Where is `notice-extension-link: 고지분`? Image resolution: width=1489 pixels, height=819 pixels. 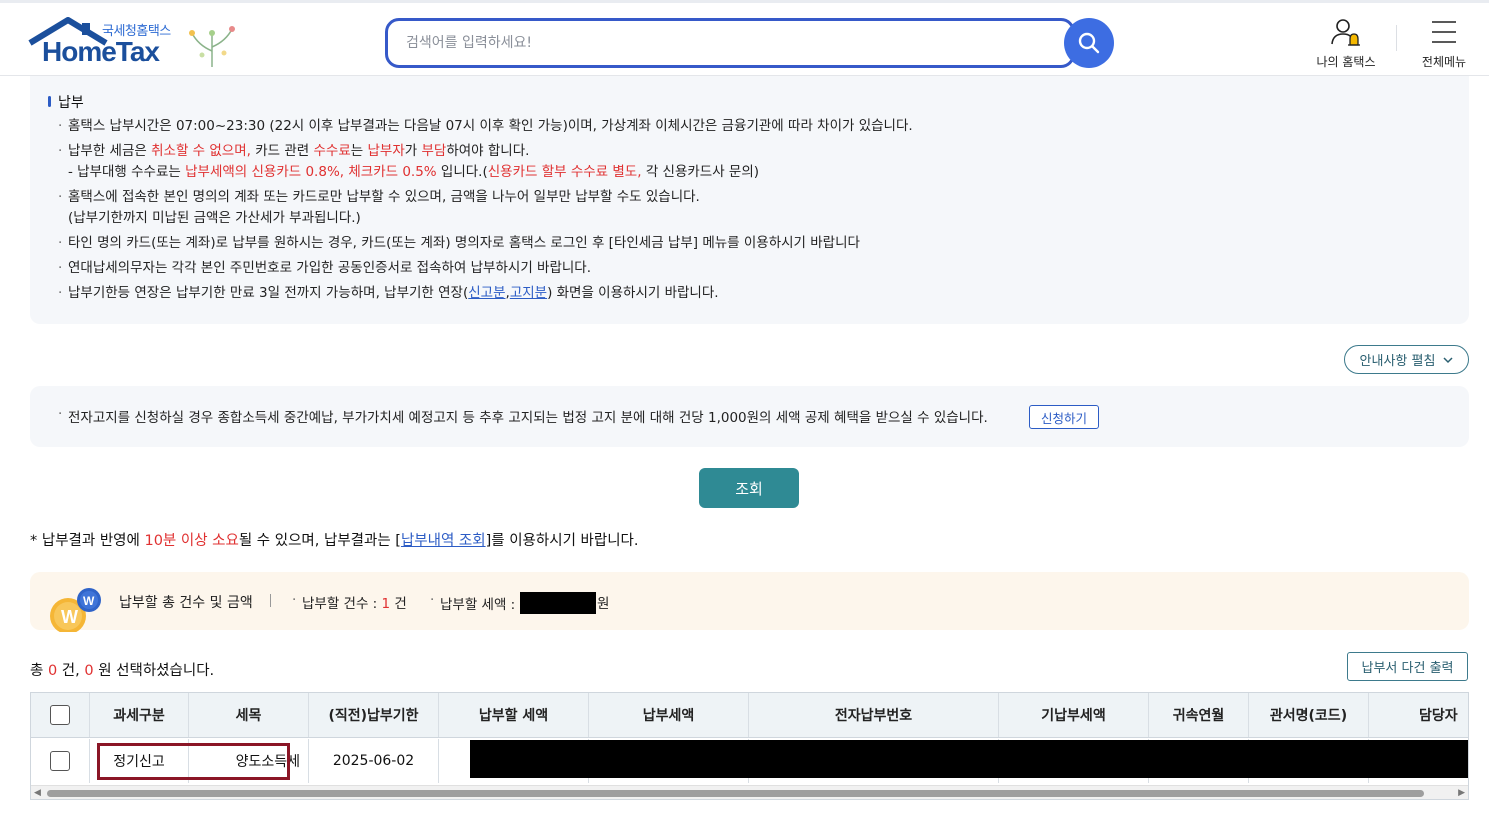 notice-extension-link: 고지분 is located at coordinates (528, 293).